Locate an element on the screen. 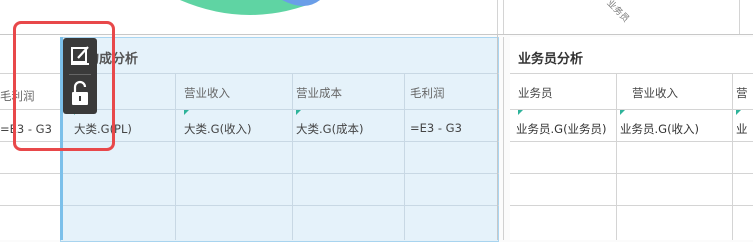 Image resolution: width=753 pixels, height=242 pixels. header-salesperson-extra: 营 is located at coordinates (744, 93).